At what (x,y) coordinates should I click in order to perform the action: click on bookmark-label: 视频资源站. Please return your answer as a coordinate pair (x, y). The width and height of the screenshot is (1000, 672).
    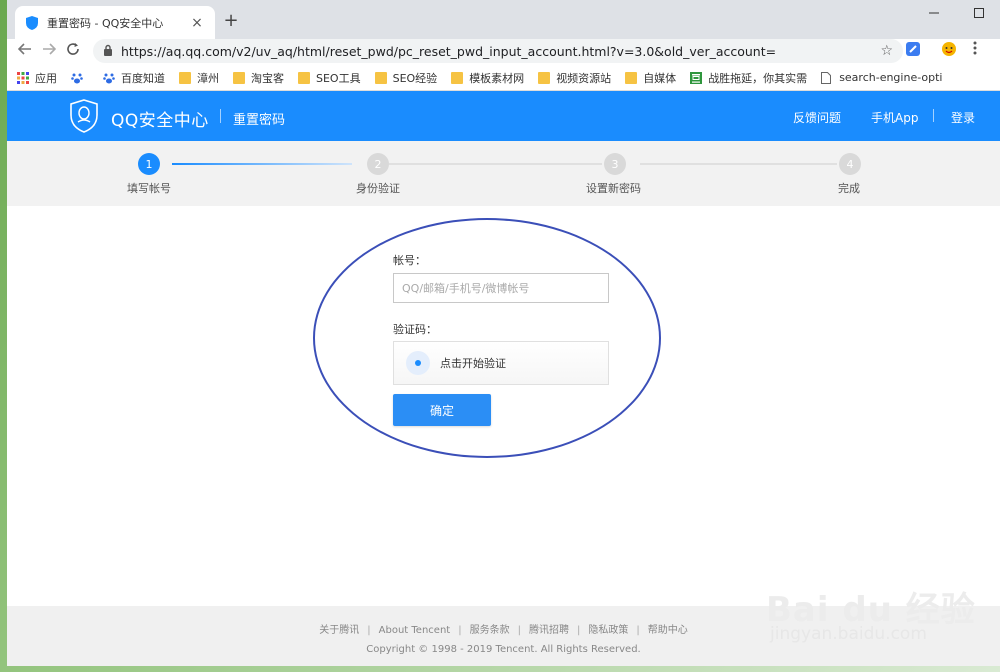
    Looking at the image, I should click on (584, 78).